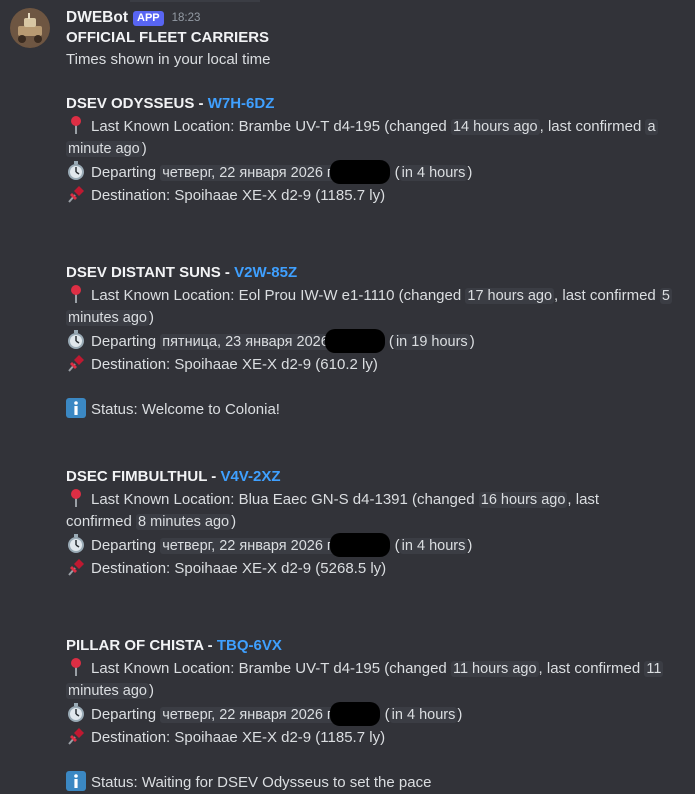 The width and height of the screenshot is (695, 794). I want to click on changed-time: 17 hours ago, so click(510, 296).